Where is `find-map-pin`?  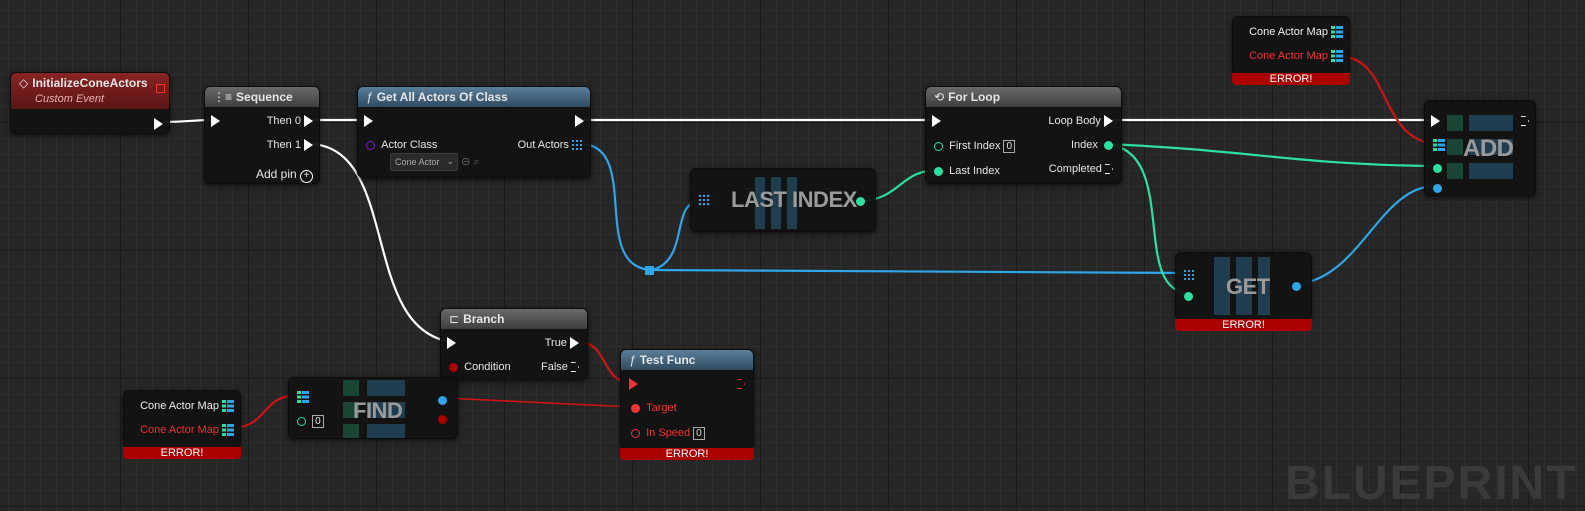
find-map-pin is located at coordinates (303, 397).